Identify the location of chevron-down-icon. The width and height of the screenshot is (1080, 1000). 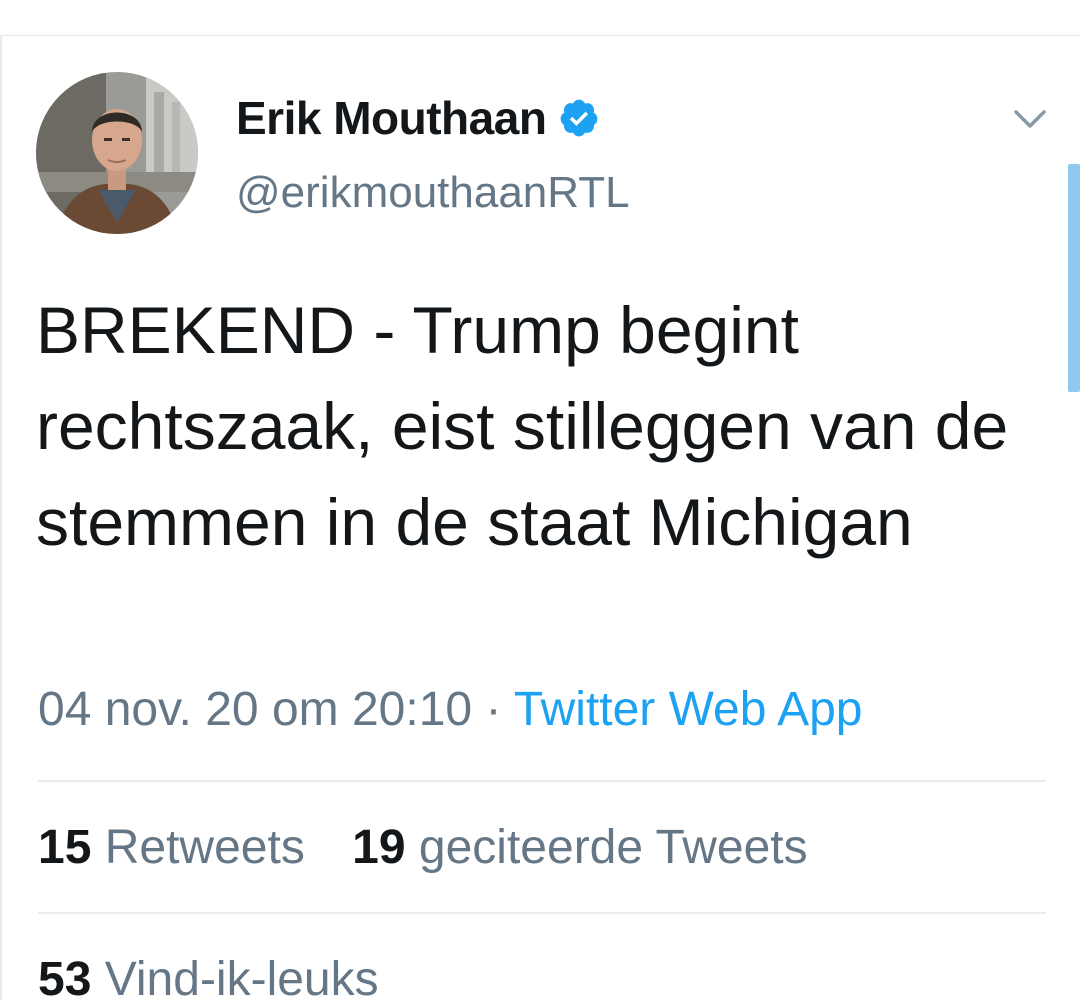
(1030, 118).